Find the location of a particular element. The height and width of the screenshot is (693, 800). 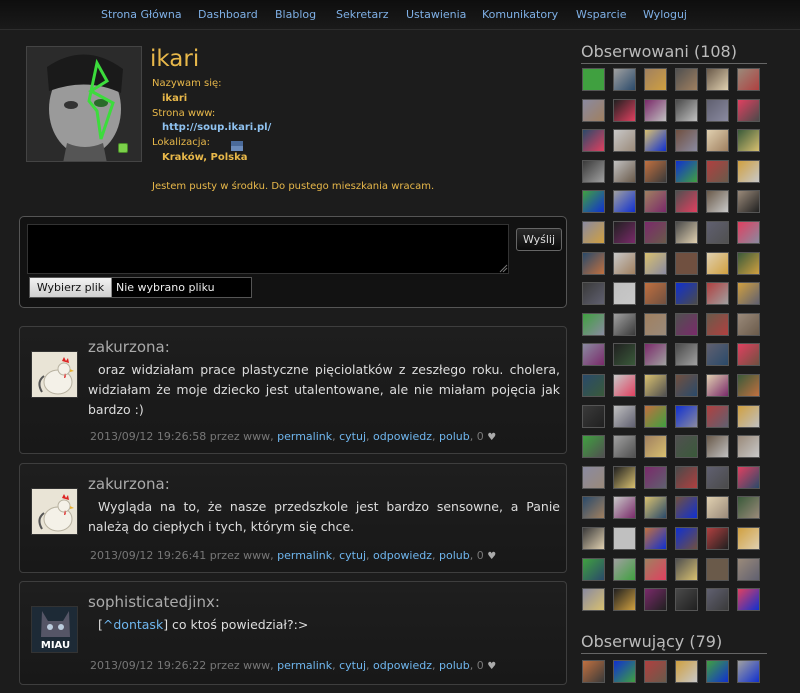

send-button: Wyślij is located at coordinates (539, 239).